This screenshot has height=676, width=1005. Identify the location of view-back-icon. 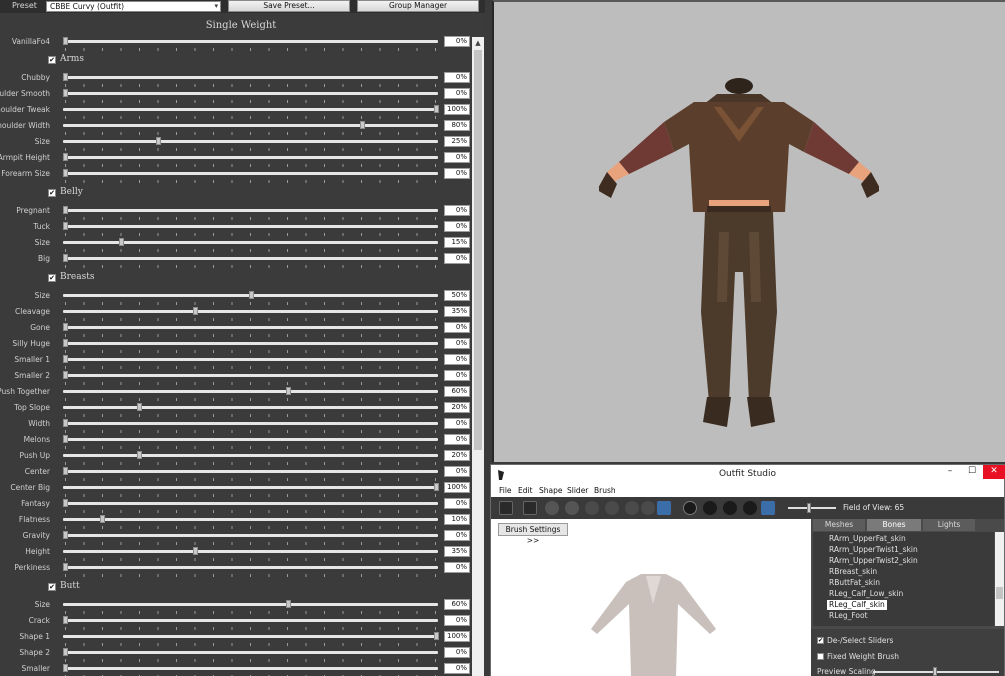
(730, 508).